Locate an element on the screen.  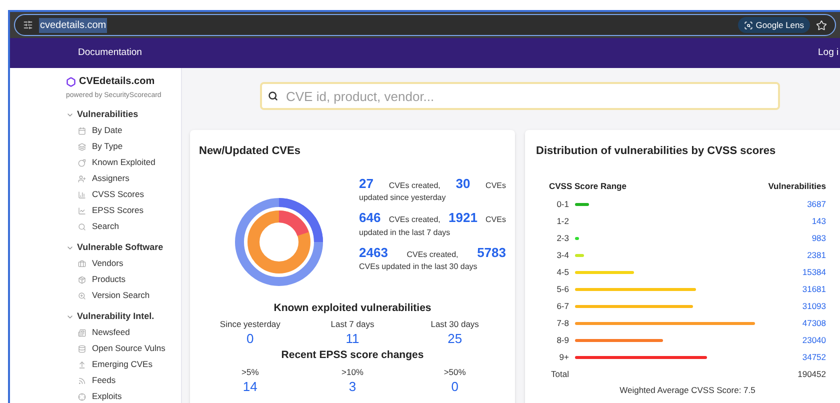
score-range: 9+ is located at coordinates (564, 357).